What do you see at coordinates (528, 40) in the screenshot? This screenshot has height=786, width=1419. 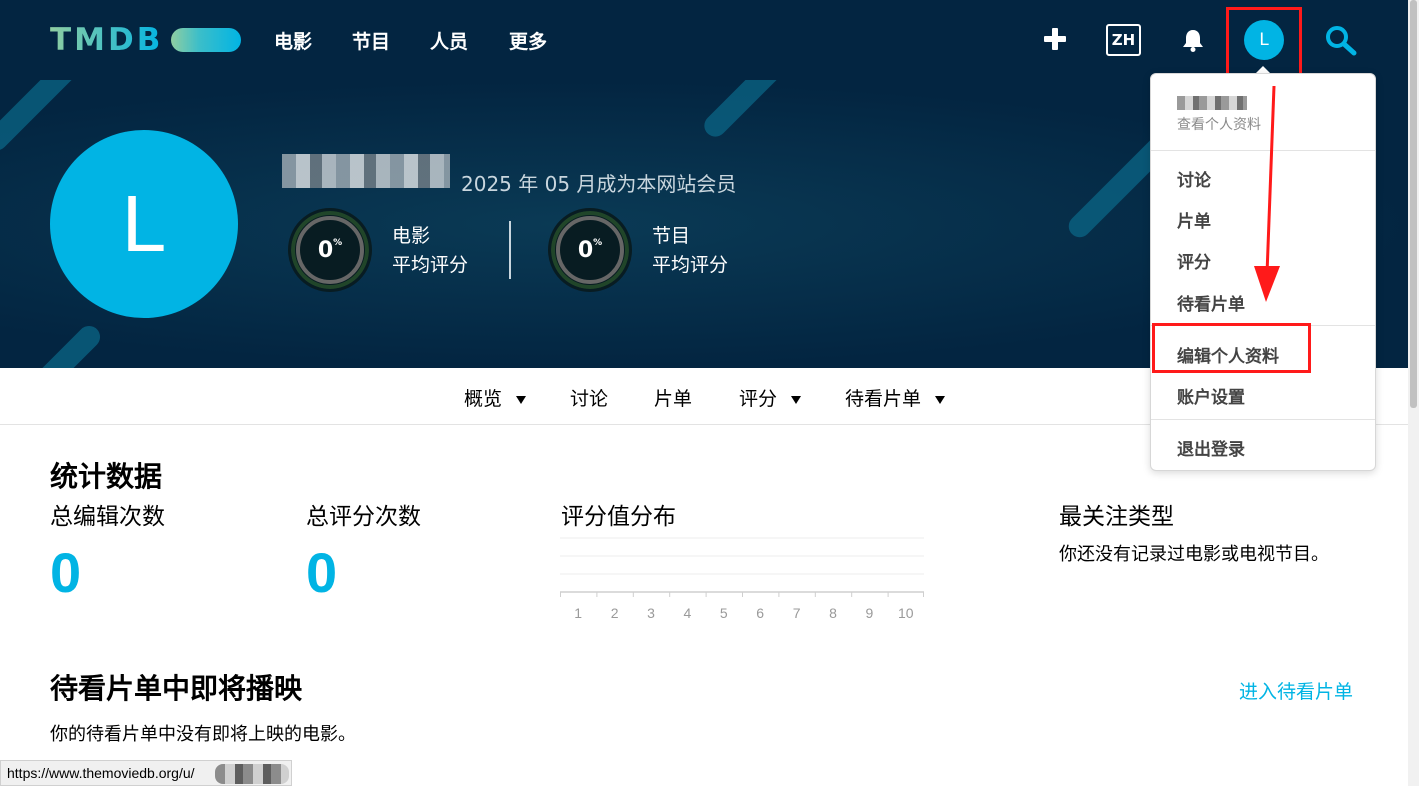 I see `nav-item-more: 更多` at bounding box center [528, 40].